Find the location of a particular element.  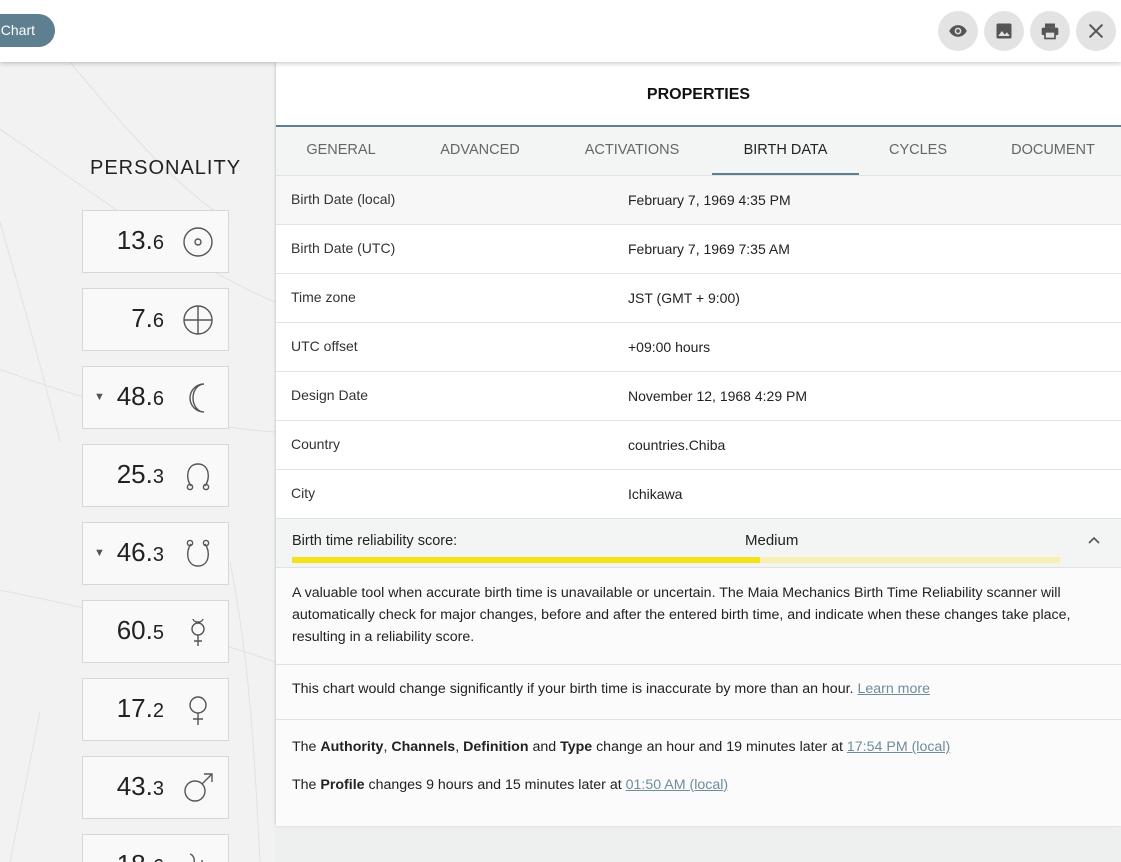

gate-row-south-node: ▼ 46.3 is located at coordinates (155, 553).